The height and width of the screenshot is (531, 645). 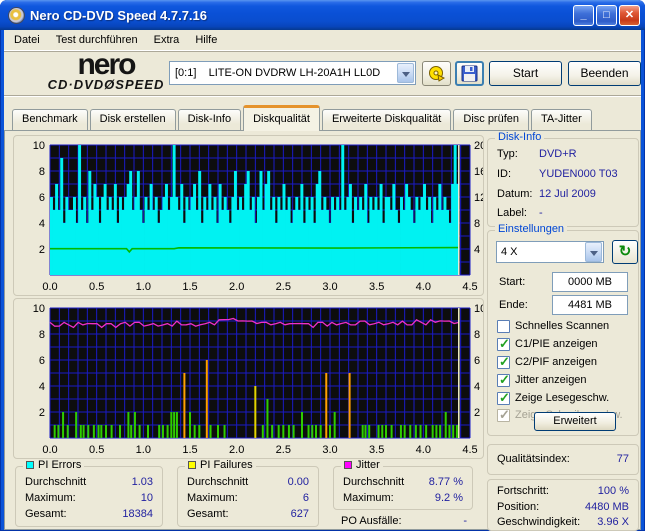 What do you see at coordinates (583, 15) in the screenshot?
I see `minimize-button: _` at bounding box center [583, 15].